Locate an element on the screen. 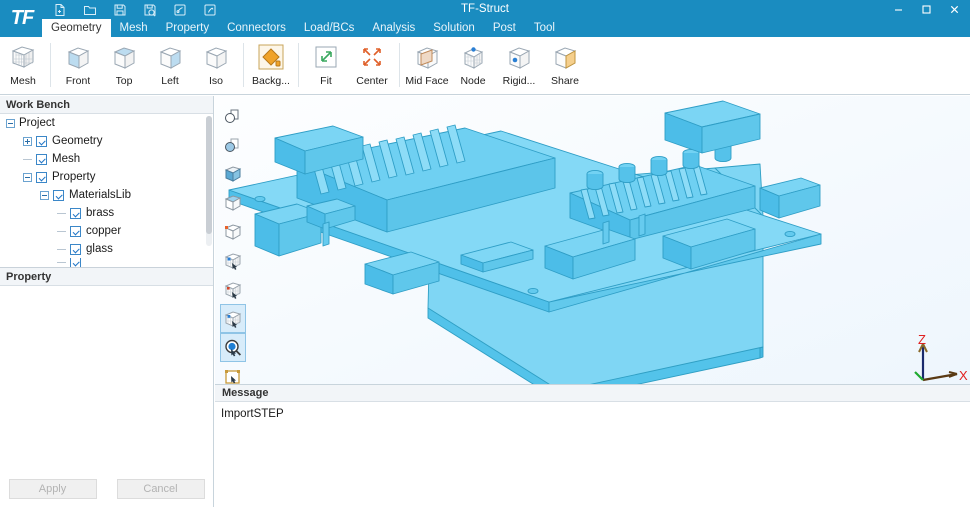 This screenshot has height=507, width=970. center-arrows-icon is located at coordinates (372, 57).